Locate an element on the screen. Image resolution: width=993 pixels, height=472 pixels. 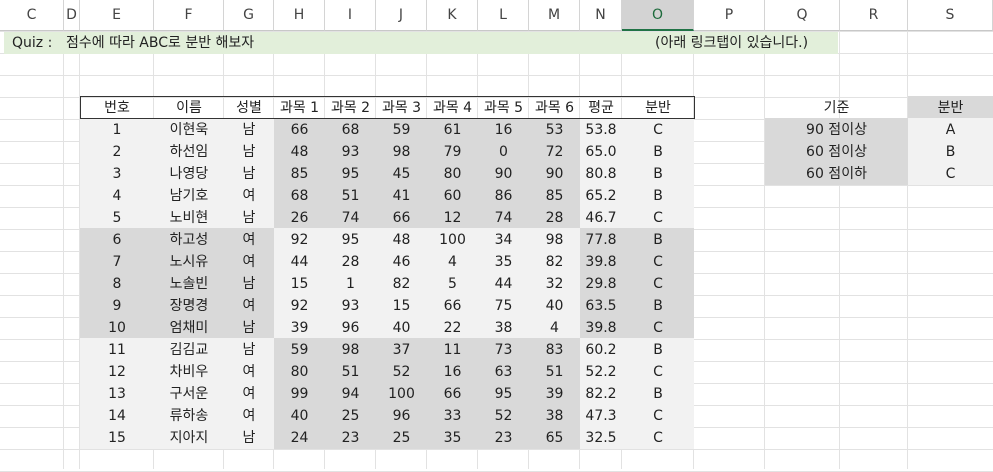
table-cell: 5 is located at coordinates (452, 284).